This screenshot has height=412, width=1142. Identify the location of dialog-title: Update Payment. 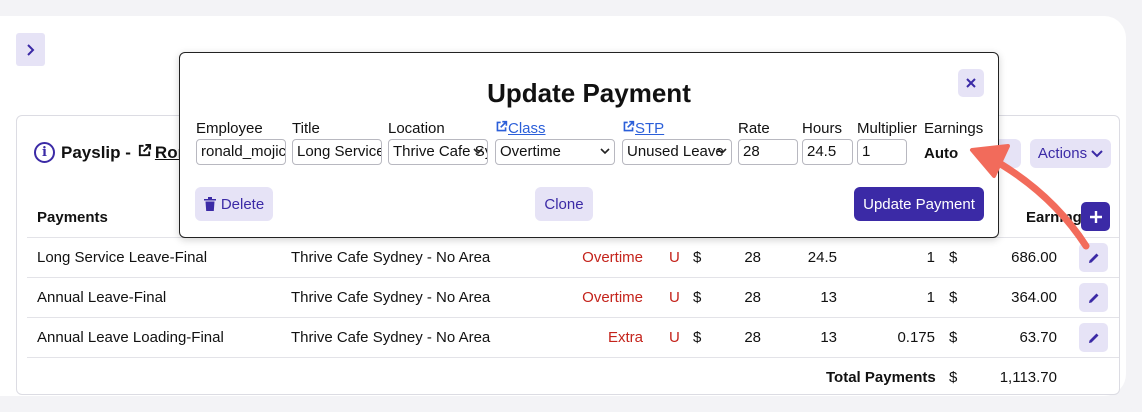
(589, 93).